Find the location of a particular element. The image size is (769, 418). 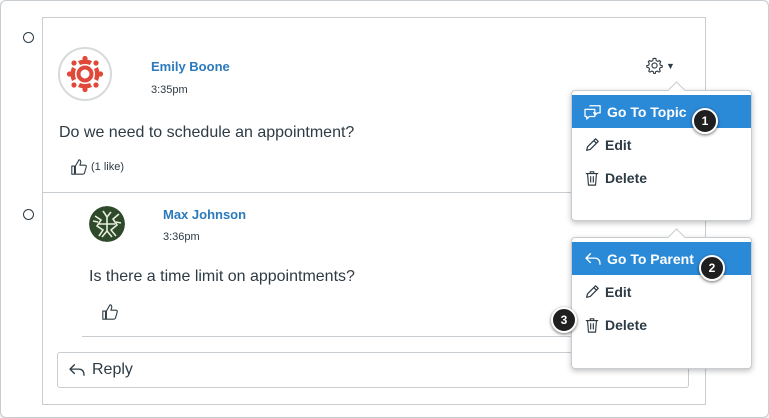

user-avatar-image is located at coordinates (107, 224).